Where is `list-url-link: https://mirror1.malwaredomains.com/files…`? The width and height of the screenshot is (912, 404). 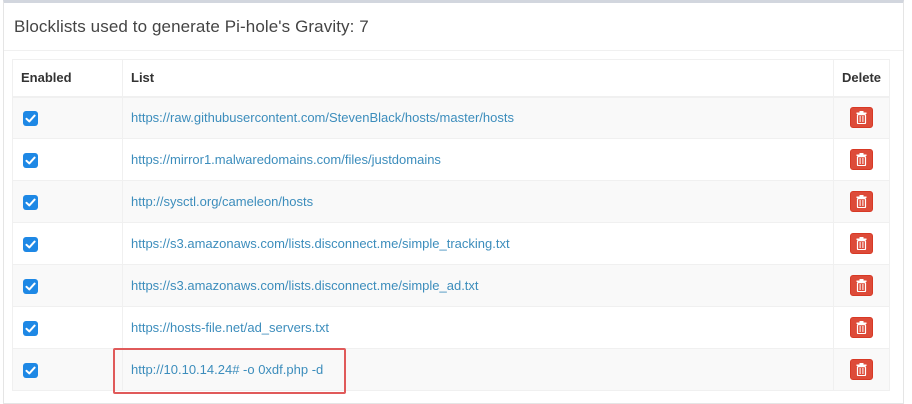 list-url-link: https://mirror1.malwaredomains.com/files… is located at coordinates (286, 159).